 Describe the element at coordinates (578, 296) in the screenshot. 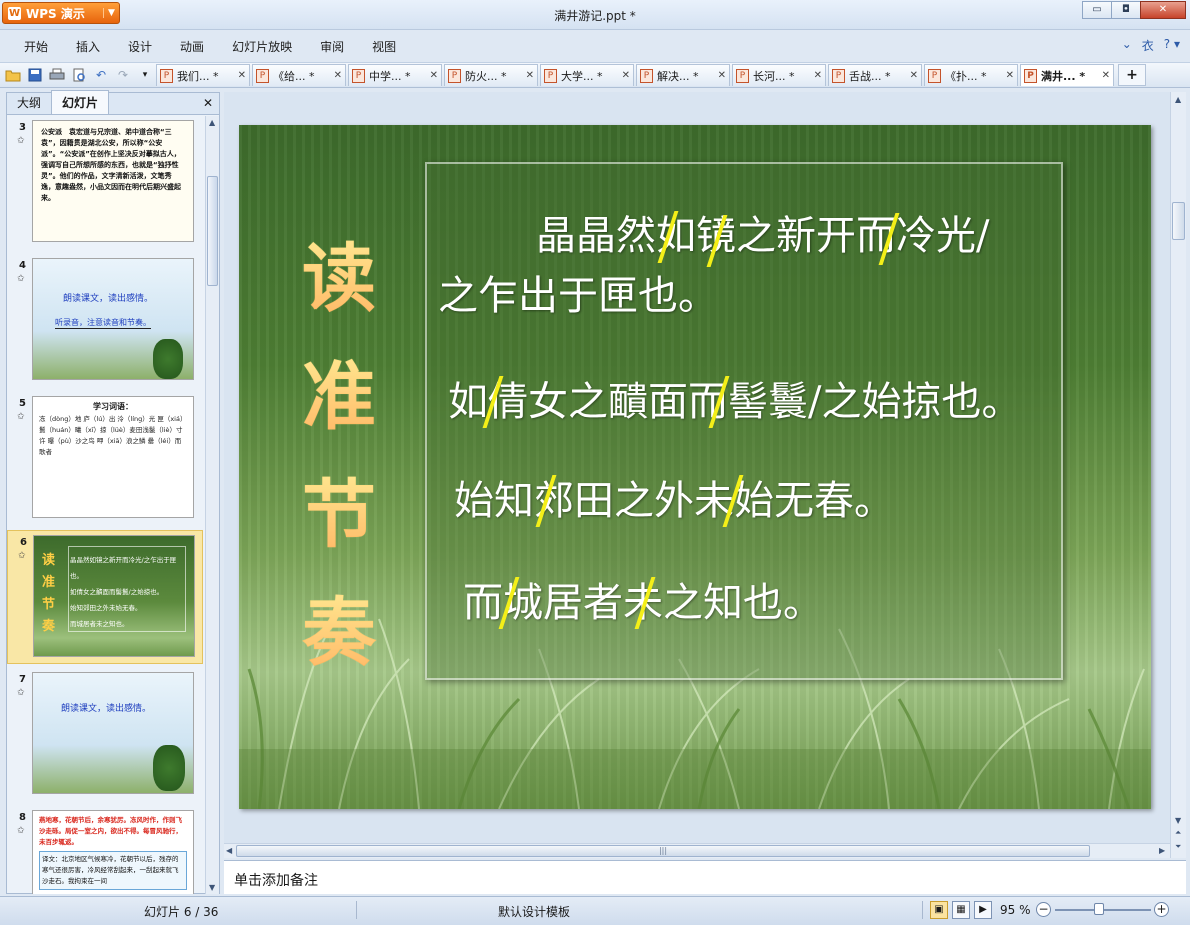

I see `text-line-2: 之乍出于匣也。` at that location.